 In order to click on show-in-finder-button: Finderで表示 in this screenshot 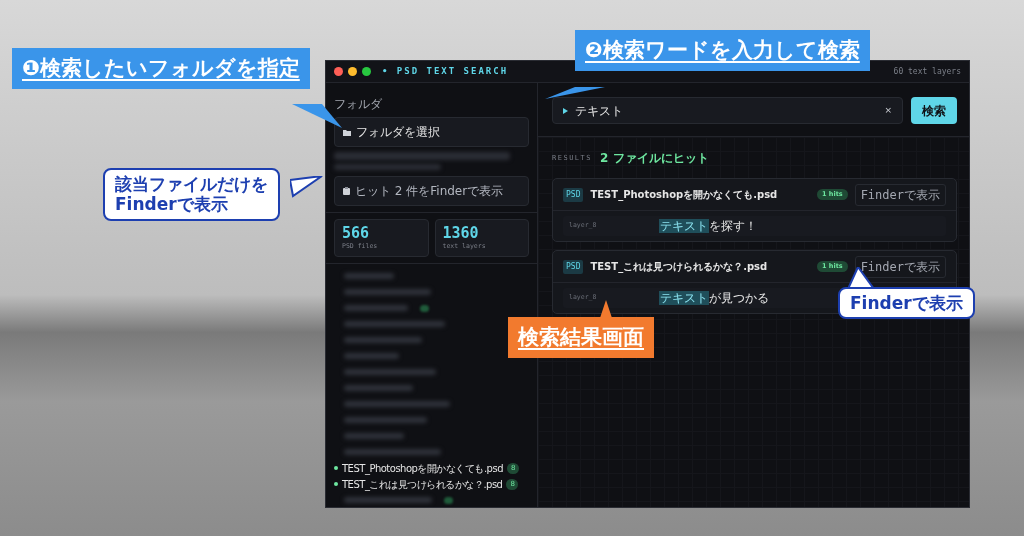, I will do `click(900, 194)`.